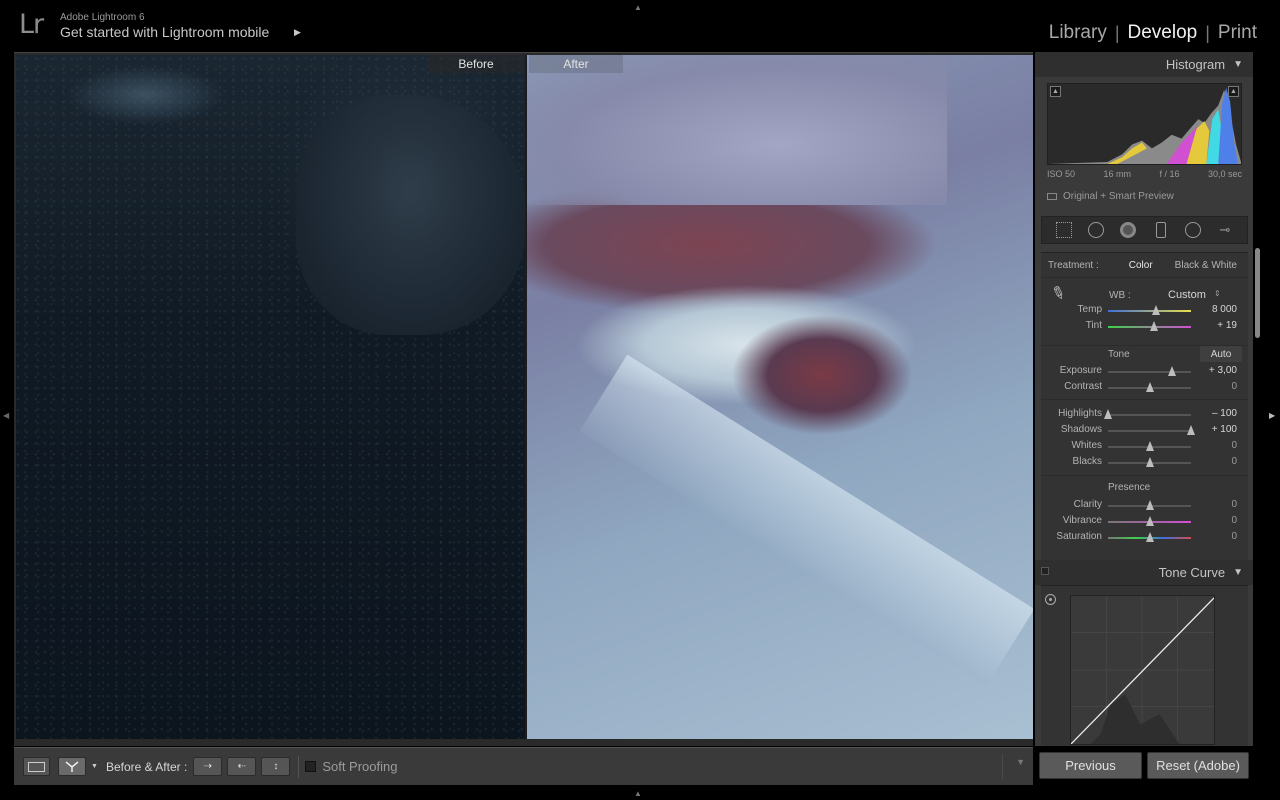 The image size is (1280, 800). I want to click on loupe-view-button, so click(36, 766).